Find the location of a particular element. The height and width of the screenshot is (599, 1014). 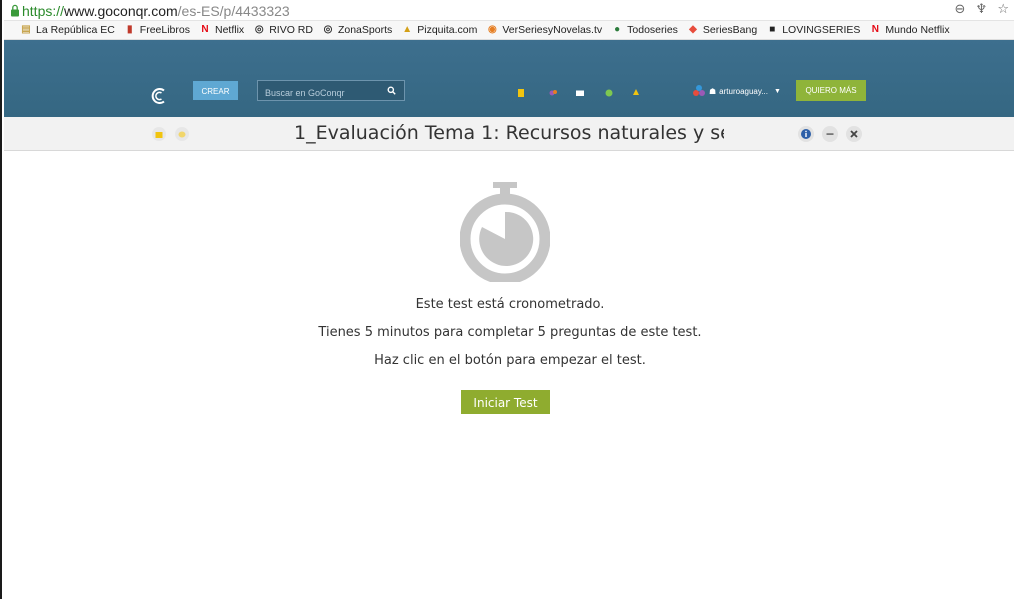

bookmark-item: ◉ VerSeriesyNovelas.tv is located at coordinates (544, 30).